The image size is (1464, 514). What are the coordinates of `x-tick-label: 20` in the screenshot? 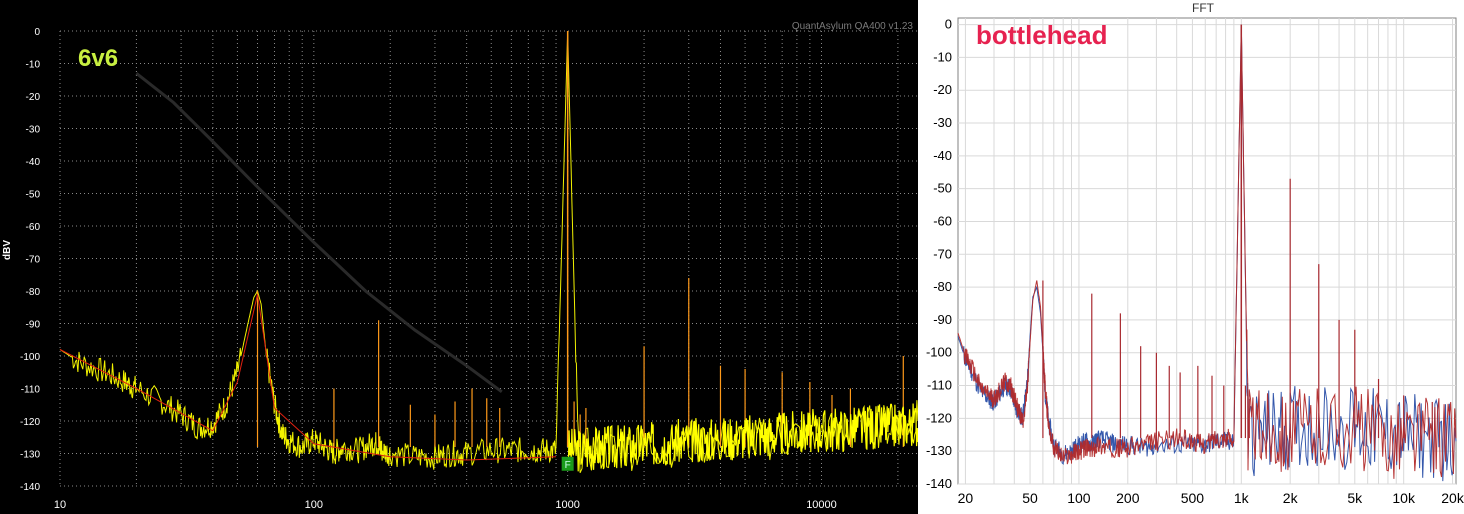 It's located at (966, 498).